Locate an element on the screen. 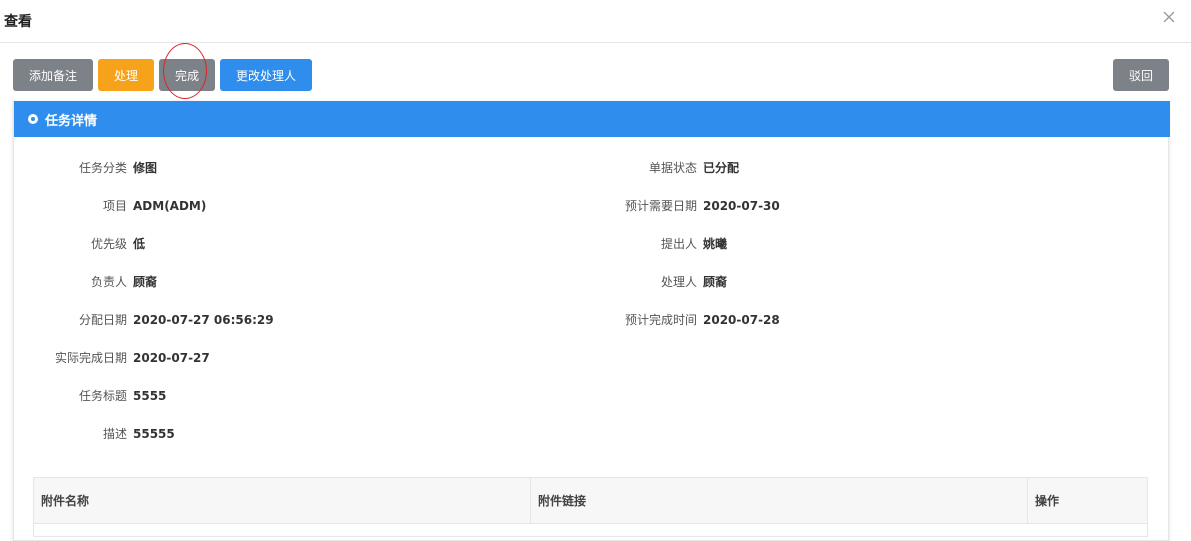 Image resolution: width=1191 pixels, height=541 pixels. field-label: 处理人 is located at coordinates (678, 282).